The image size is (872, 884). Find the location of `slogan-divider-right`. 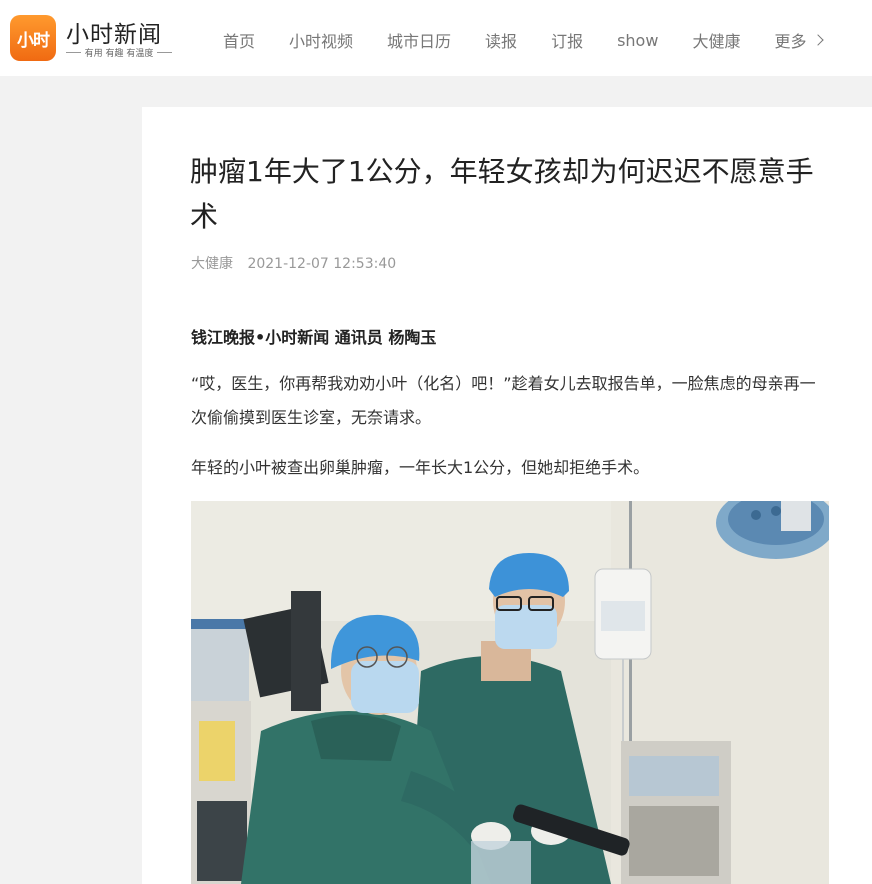

slogan-divider-right is located at coordinates (165, 52).